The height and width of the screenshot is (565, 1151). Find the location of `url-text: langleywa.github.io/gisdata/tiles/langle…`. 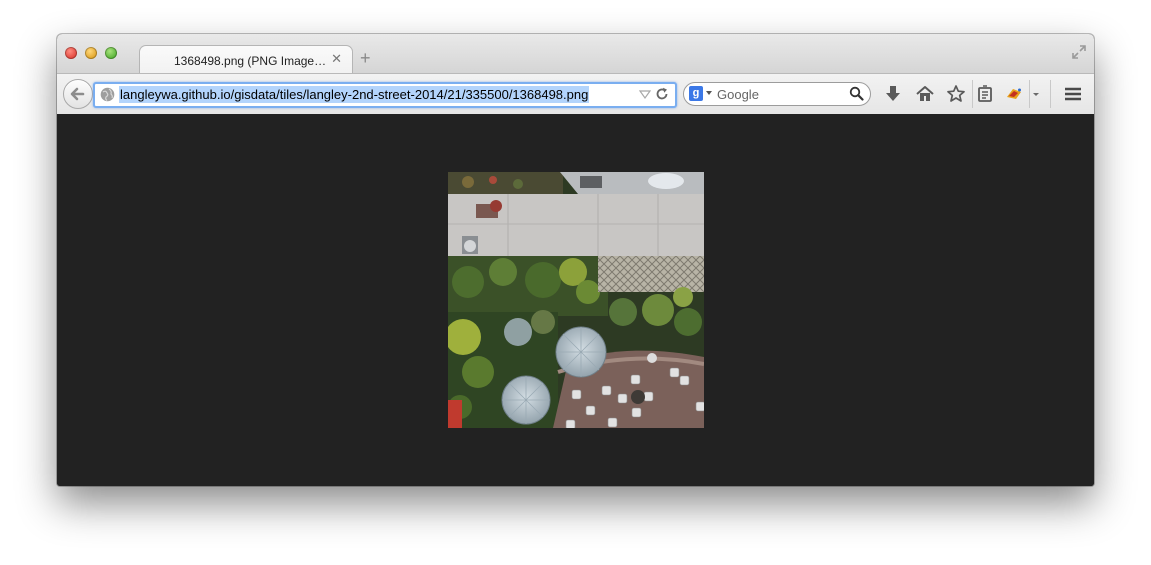

url-text: langleywa.github.io/gisdata/tiles/langle… is located at coordinates (354, 94).